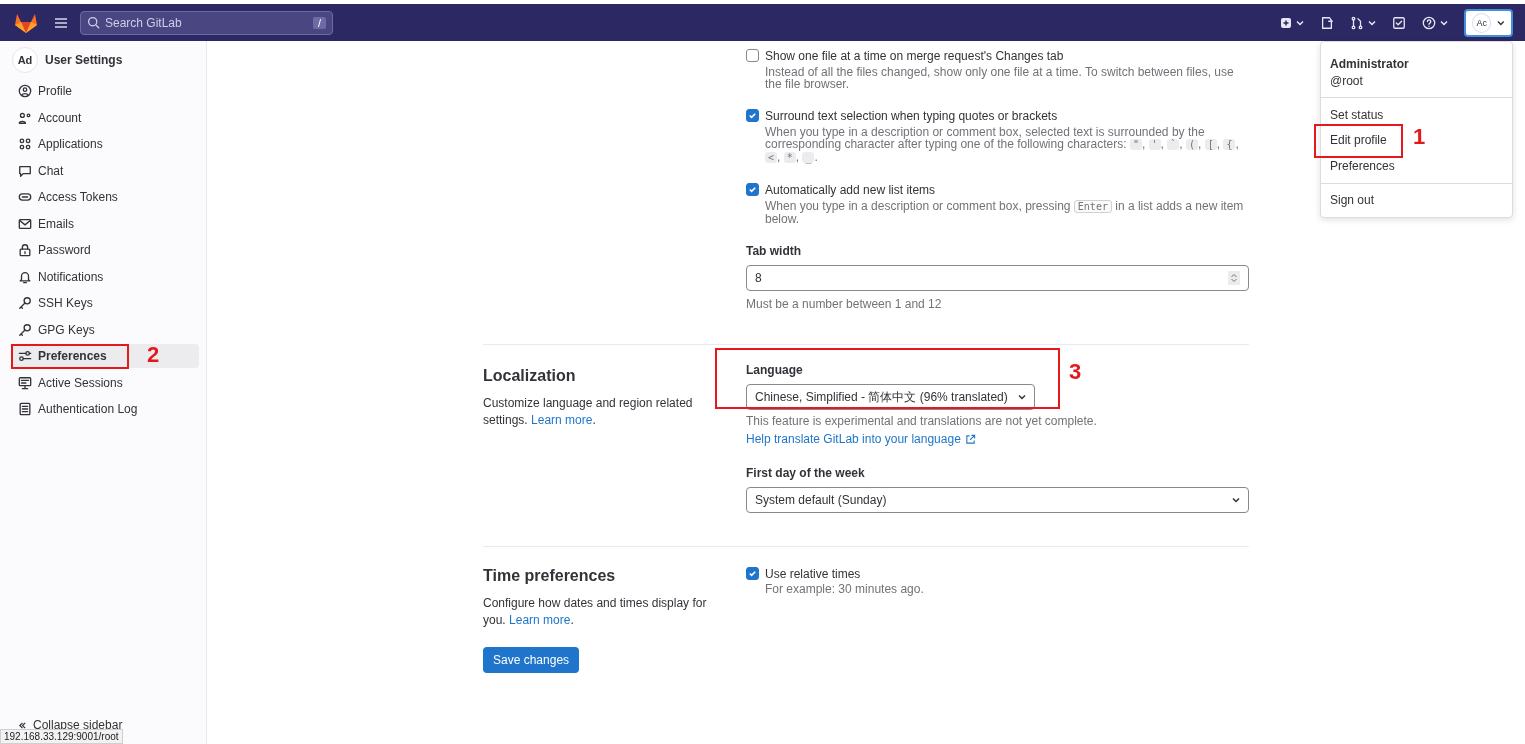  What do you see at coordinates (1362, 166) in the screenshot?
I see `menu-item: Preferences` at bounding box center [1362, 166].